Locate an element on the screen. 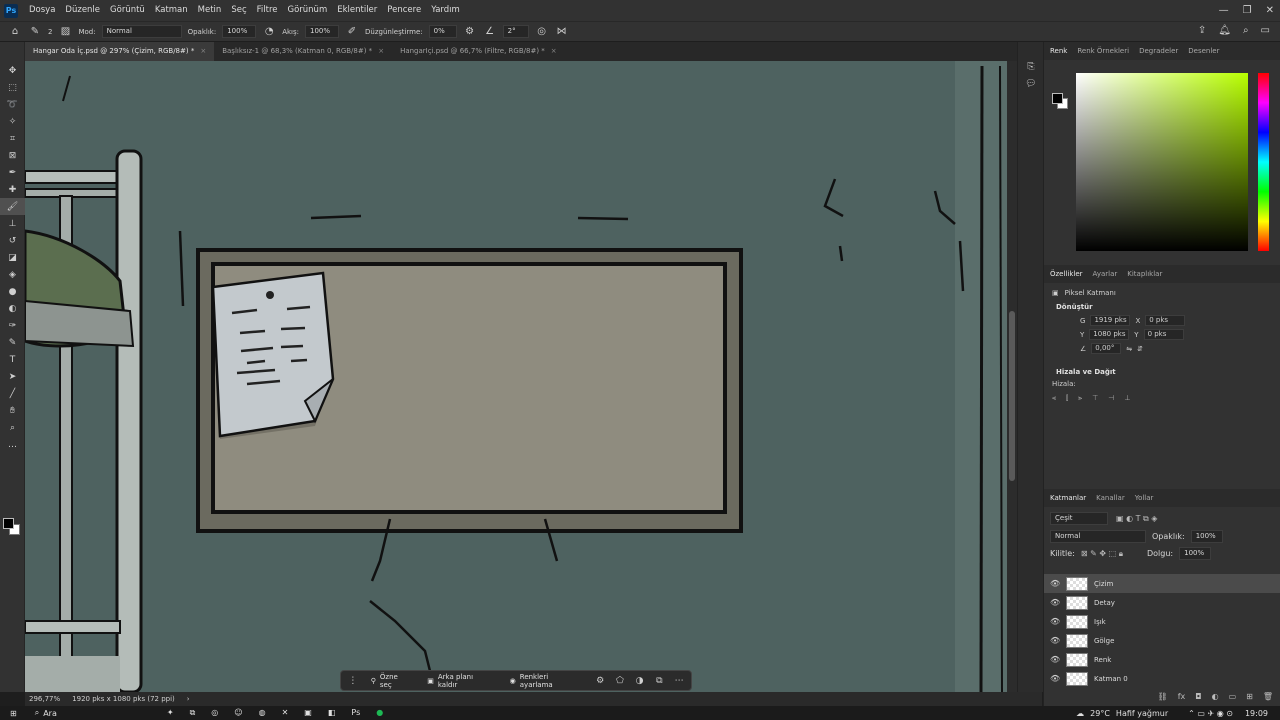 This screenshot has height=720, width=1280. align-left-icon: ⫷ is located at coordinates (1054, 398).